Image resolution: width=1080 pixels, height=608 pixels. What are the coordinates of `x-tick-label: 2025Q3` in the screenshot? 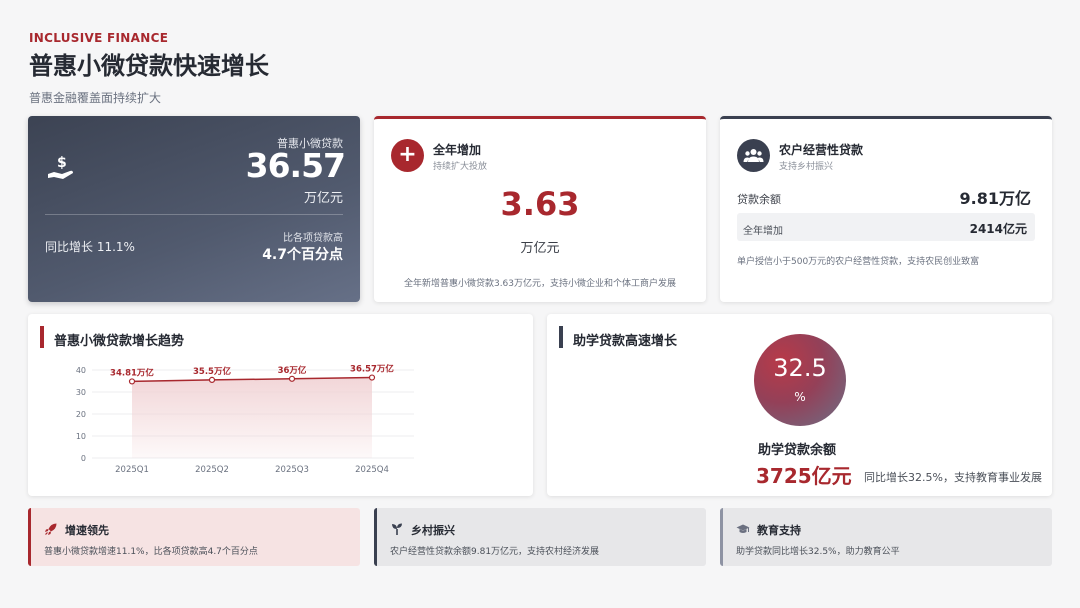 It's located at (292, 470).